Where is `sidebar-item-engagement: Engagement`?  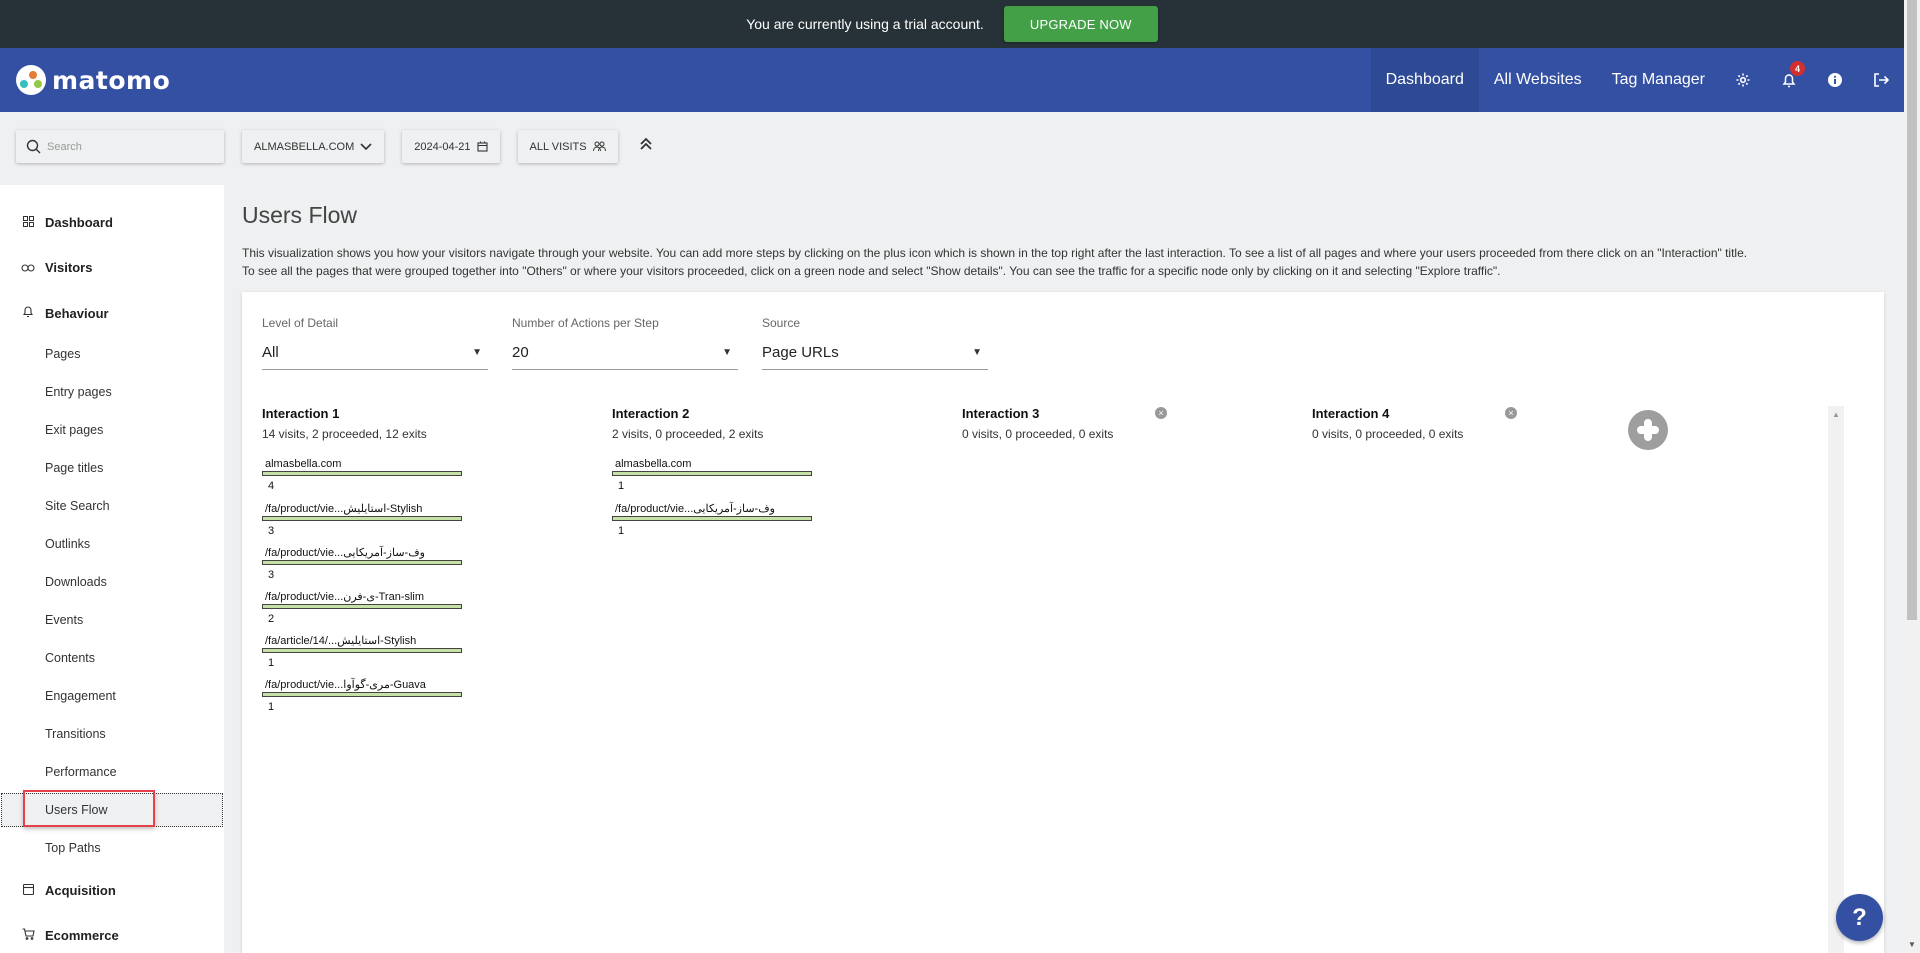
sidebar-item-engagement: Engagement is located at coordinates (80, 696).